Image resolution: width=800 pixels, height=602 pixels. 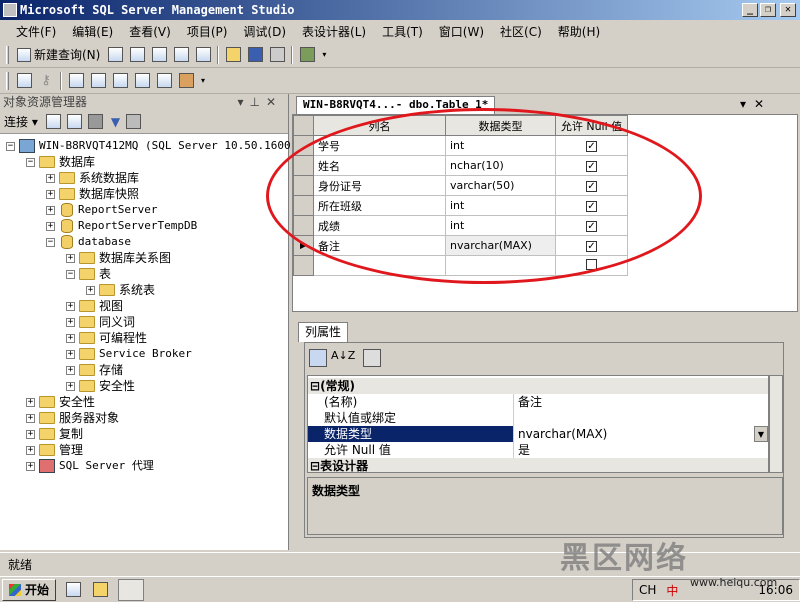 I want to click on column-name-cell: 成绩, so click(x=379, y=225).